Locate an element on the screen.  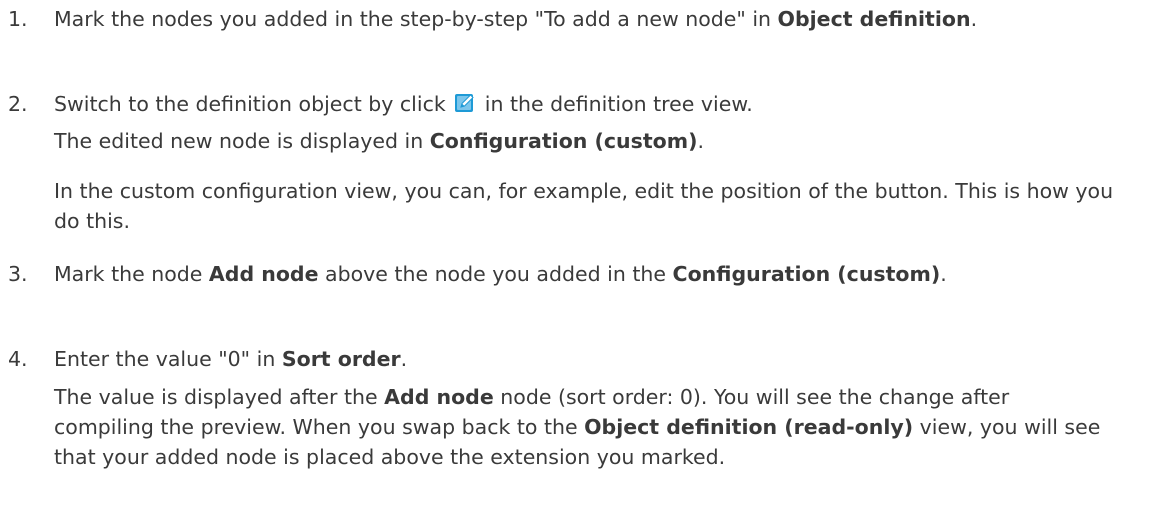
step-text-part: Switch to the definition object by click is located at coordinates (253, 104).